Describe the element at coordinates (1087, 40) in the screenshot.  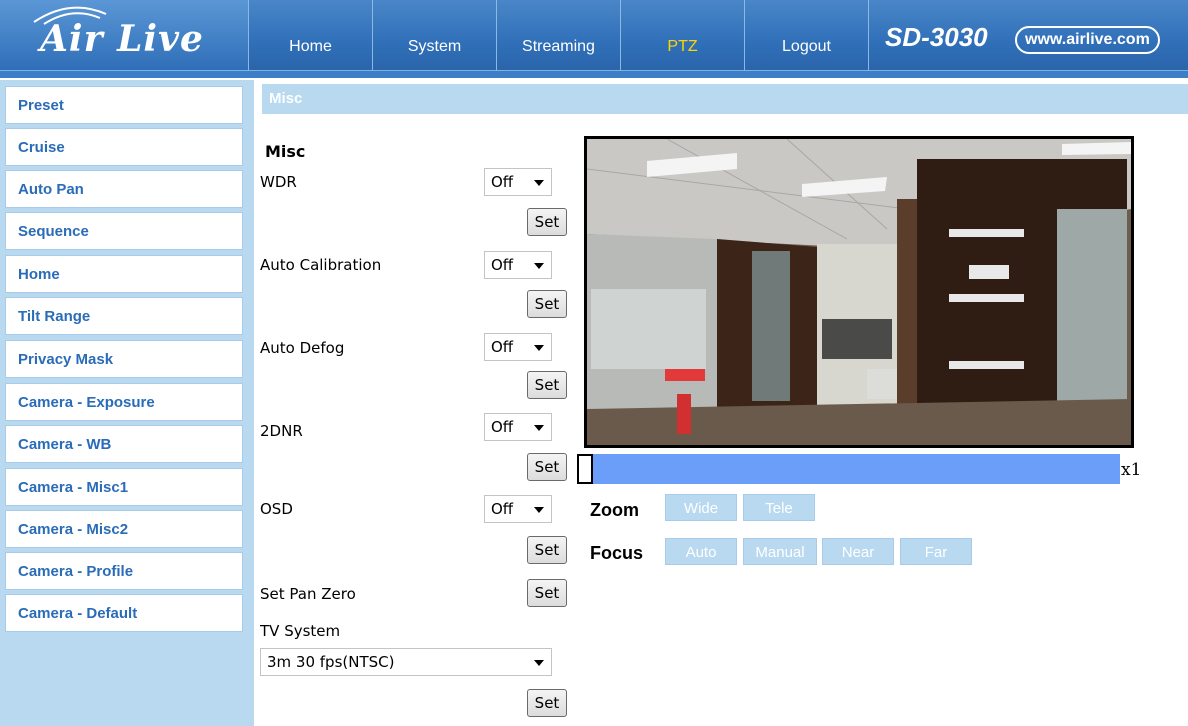
I see `website-badge: www.airlive.com` at that location.